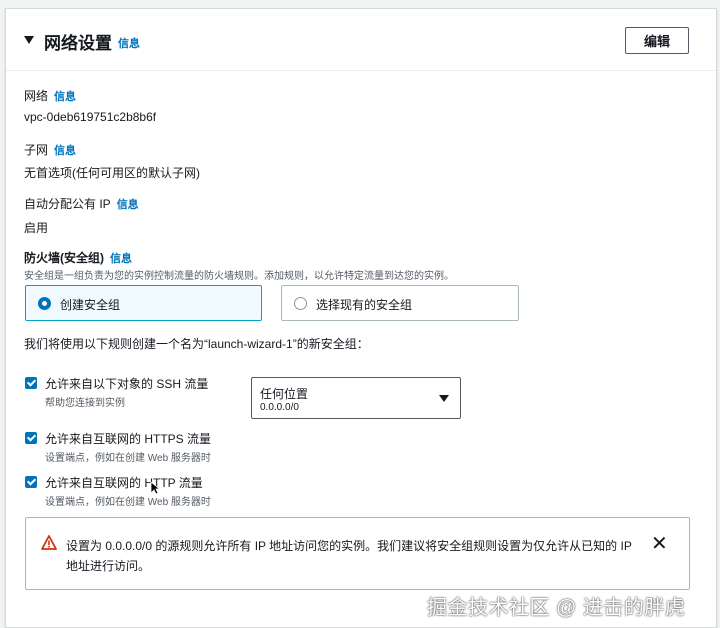 Image resolution: width=720 pixels, height=628 pixels. Describe the element at coordinates (50, 150) in the screenshot. I see `subnet-label: 子网 信息` at that location.